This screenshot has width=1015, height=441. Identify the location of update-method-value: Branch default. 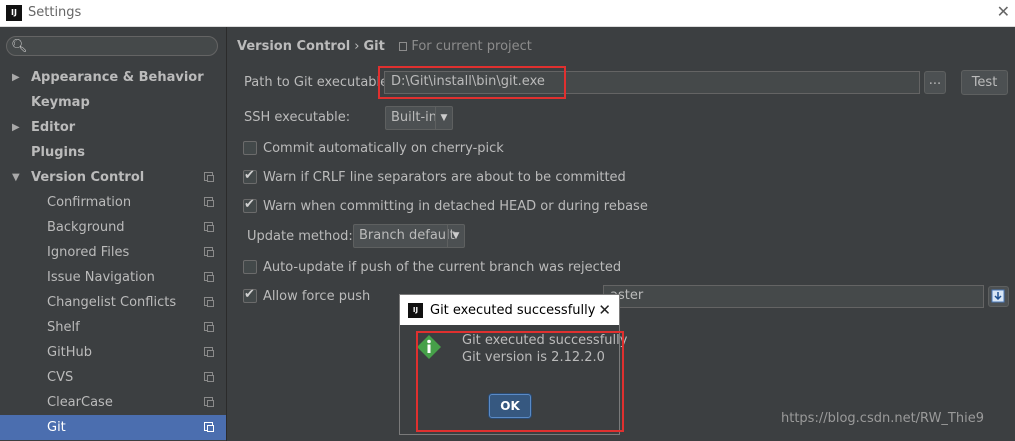
(407, 235).